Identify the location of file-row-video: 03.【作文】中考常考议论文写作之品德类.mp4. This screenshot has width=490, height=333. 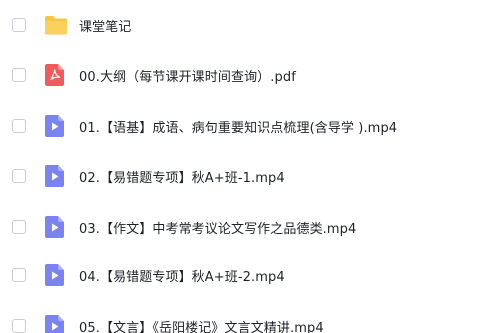
(245, 227).